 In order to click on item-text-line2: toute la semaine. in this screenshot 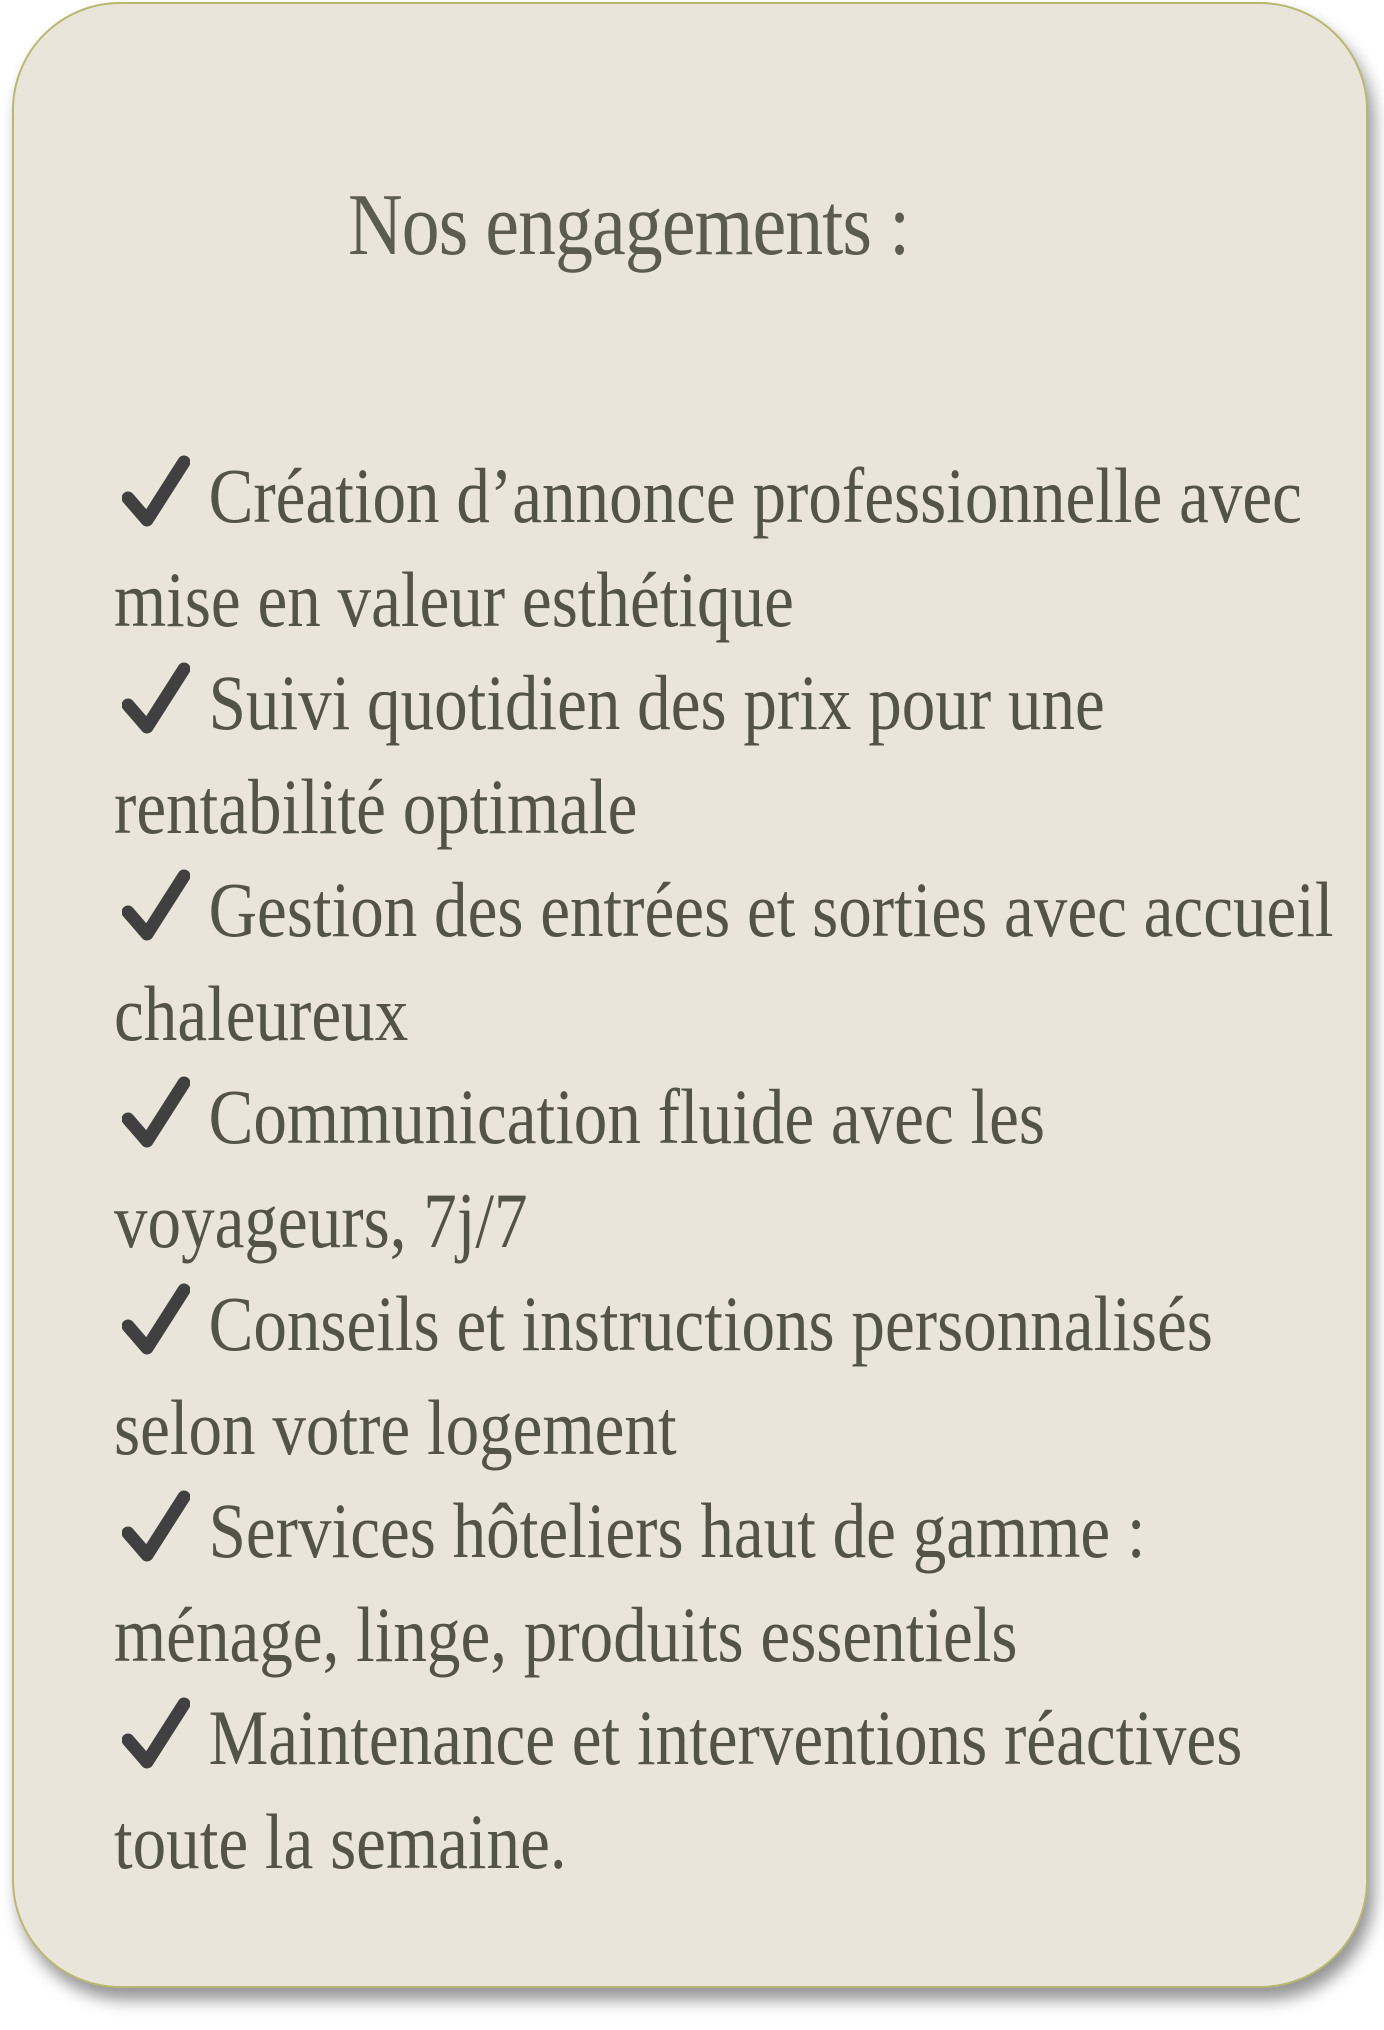, I will do `click(340, 1841)`.